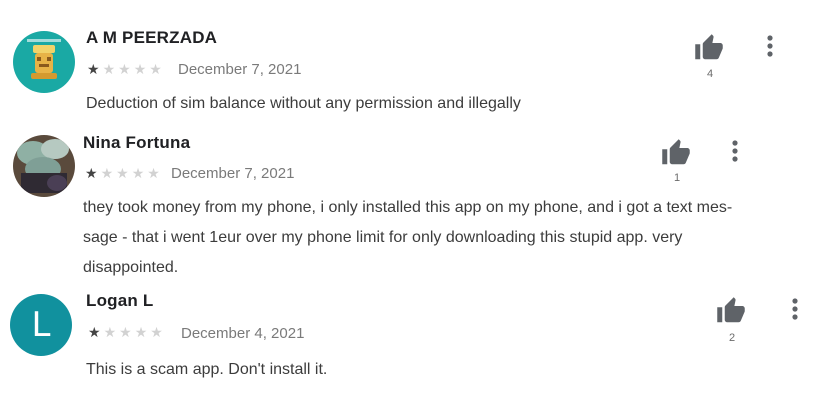 Image resolution: width=825 pixels, height=407 pixels. I want to click on thumb-up-icon, so click(731, 311).